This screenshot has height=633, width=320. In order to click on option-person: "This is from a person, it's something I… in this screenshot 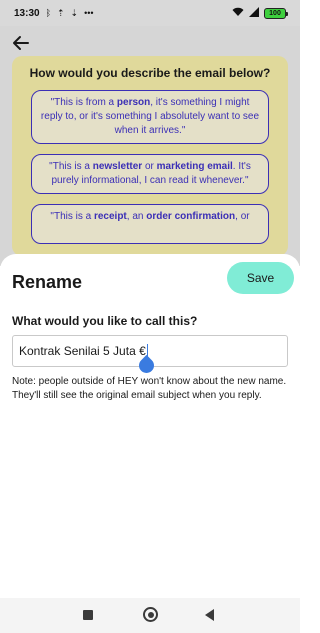, I will do `click(150, 117)`.